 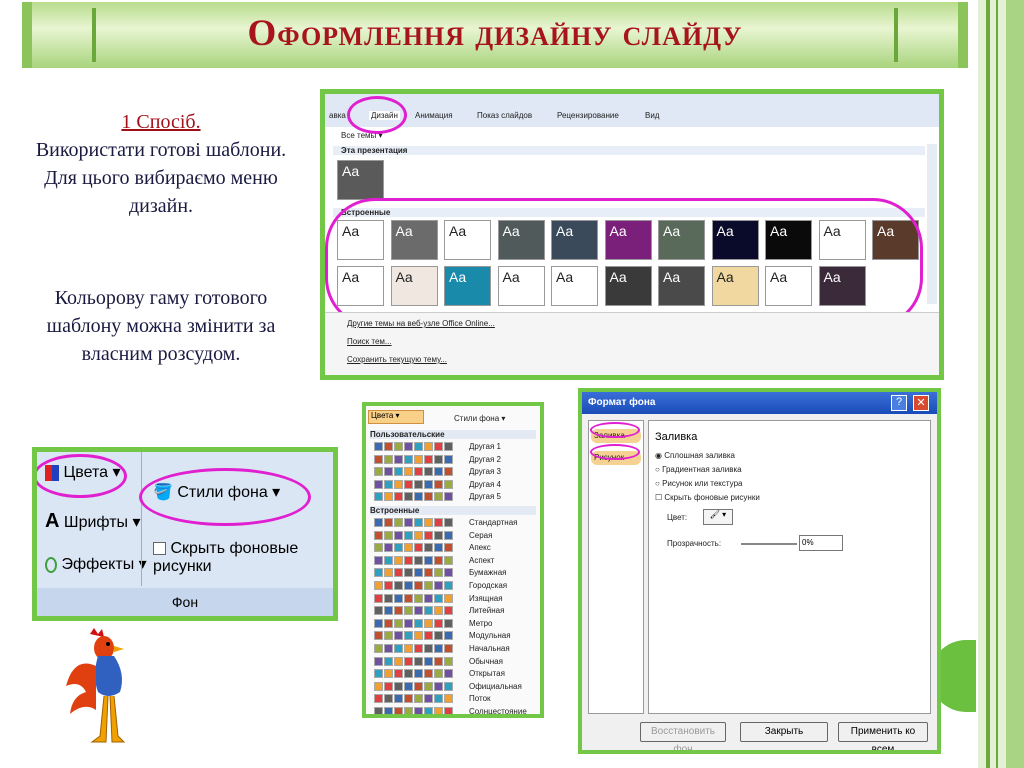 What do you see at coordinates (629, 150) in the screenshot?
I see `this-presentation-header: Эта презентация` at bounding box center [629, 150].